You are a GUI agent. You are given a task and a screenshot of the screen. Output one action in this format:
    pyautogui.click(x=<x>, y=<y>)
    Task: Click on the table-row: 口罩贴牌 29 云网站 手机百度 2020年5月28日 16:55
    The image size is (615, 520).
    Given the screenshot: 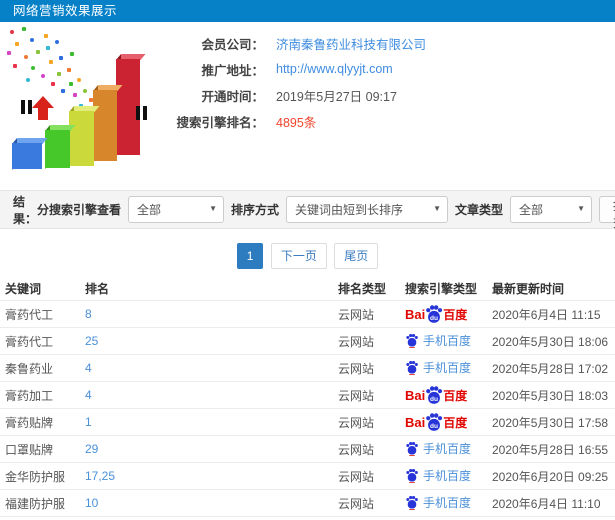 What is the action you would take?
    pyautogui.click(x=307, y=448)
    